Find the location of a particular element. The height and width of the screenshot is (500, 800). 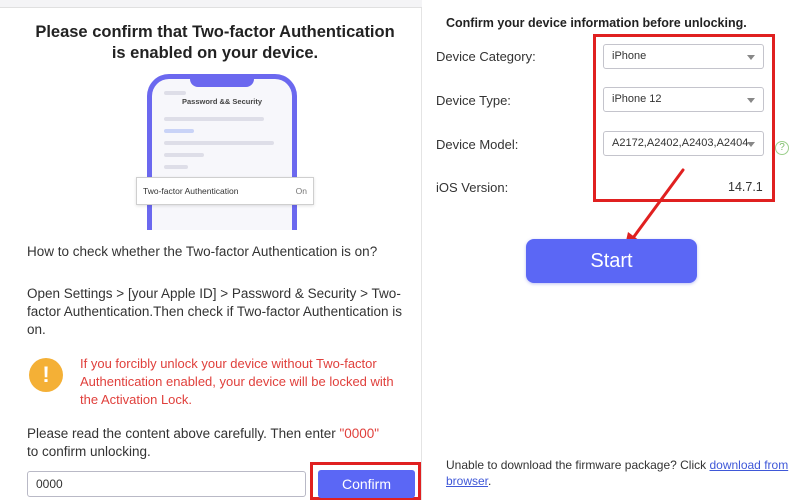

warning-icon: ! is located at coordinates (46, 375).